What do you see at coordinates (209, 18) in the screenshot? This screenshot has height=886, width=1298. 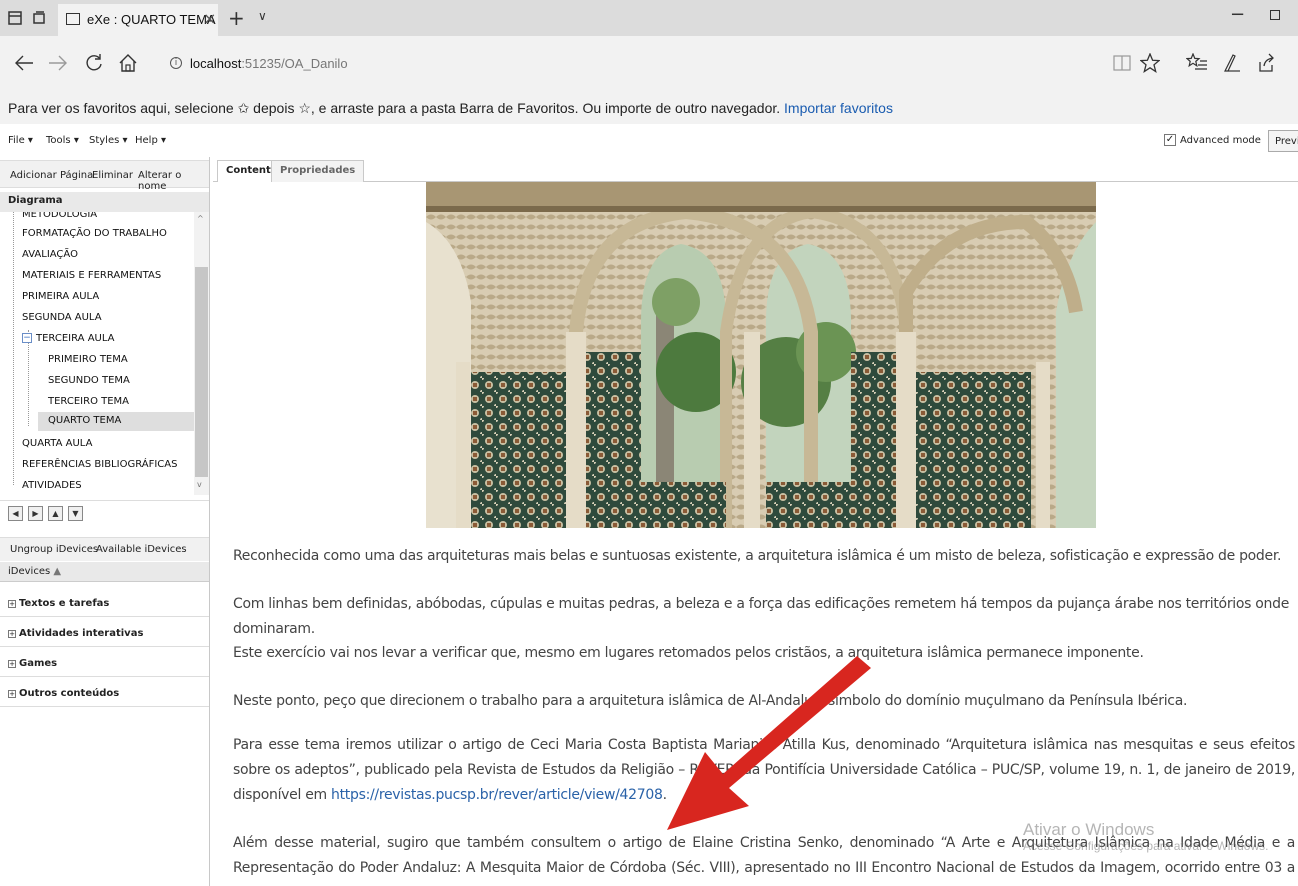 I see `tab-close-icon: ×` at bounding box center [209, 18].